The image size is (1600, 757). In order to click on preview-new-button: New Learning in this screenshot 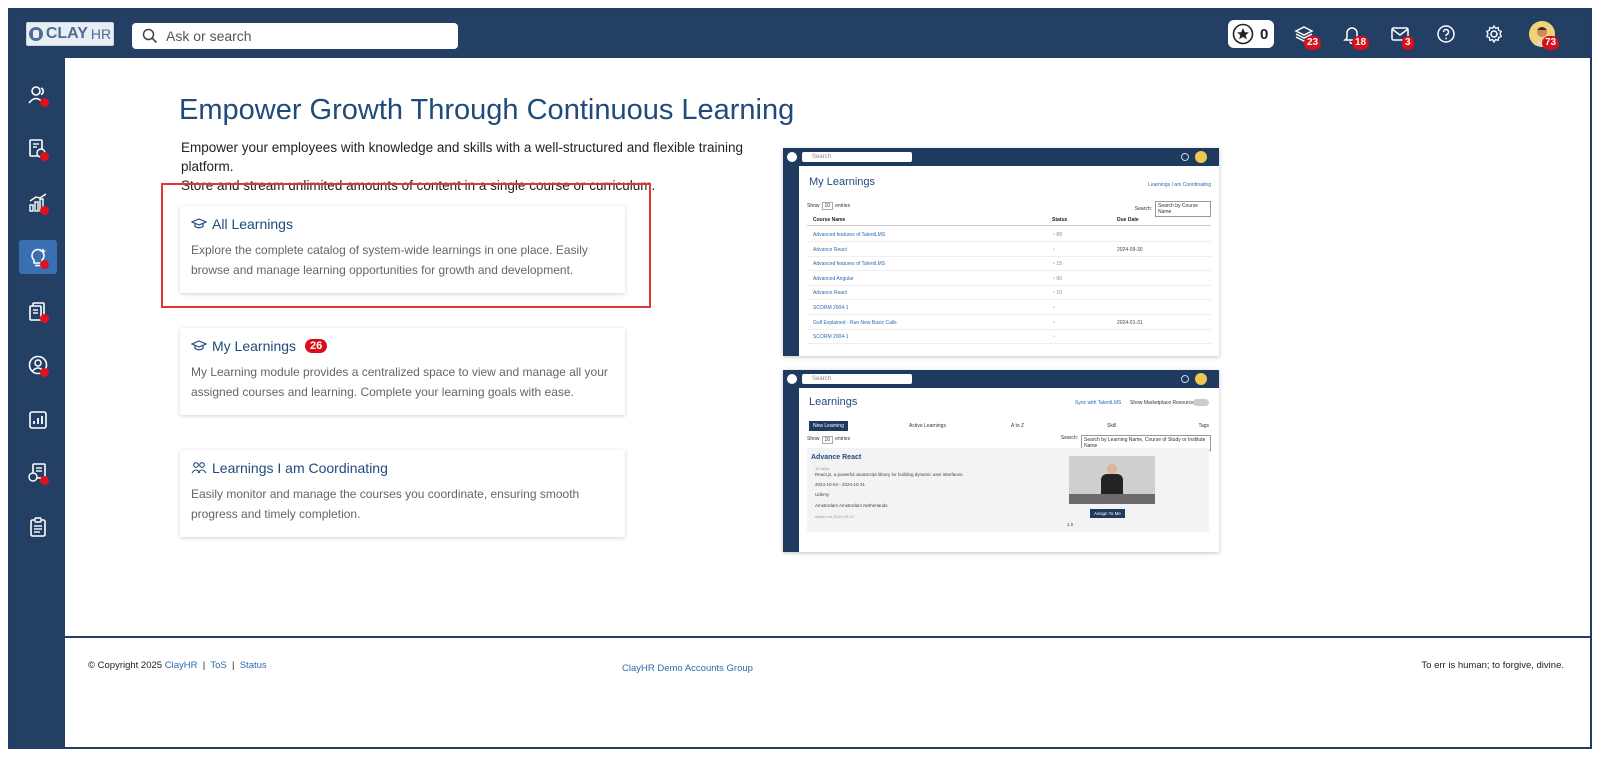, I will do `click(828, 426)`.